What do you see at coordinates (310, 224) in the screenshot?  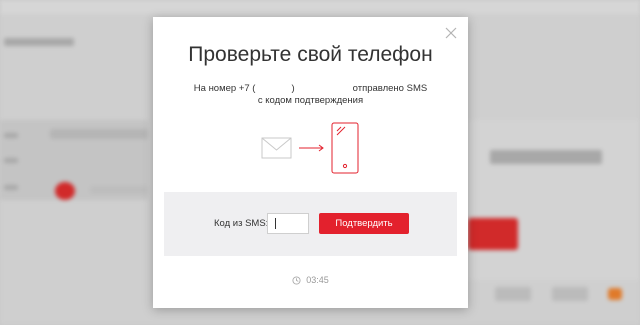 I see `code-entry-panel: Код из SMS: Подтвердить` at bounding box center [310, 224].